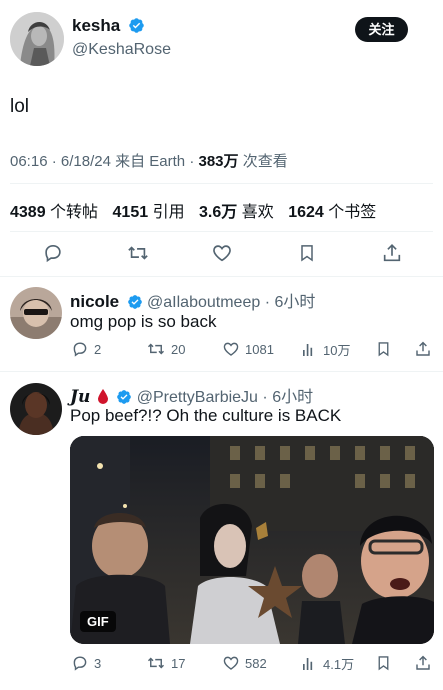 This screenshot has width=443, height=690. What do you see at coordinates (80, 397) in the screenshot?
I see `author-name: Ju` at bounding box center [80, 397].